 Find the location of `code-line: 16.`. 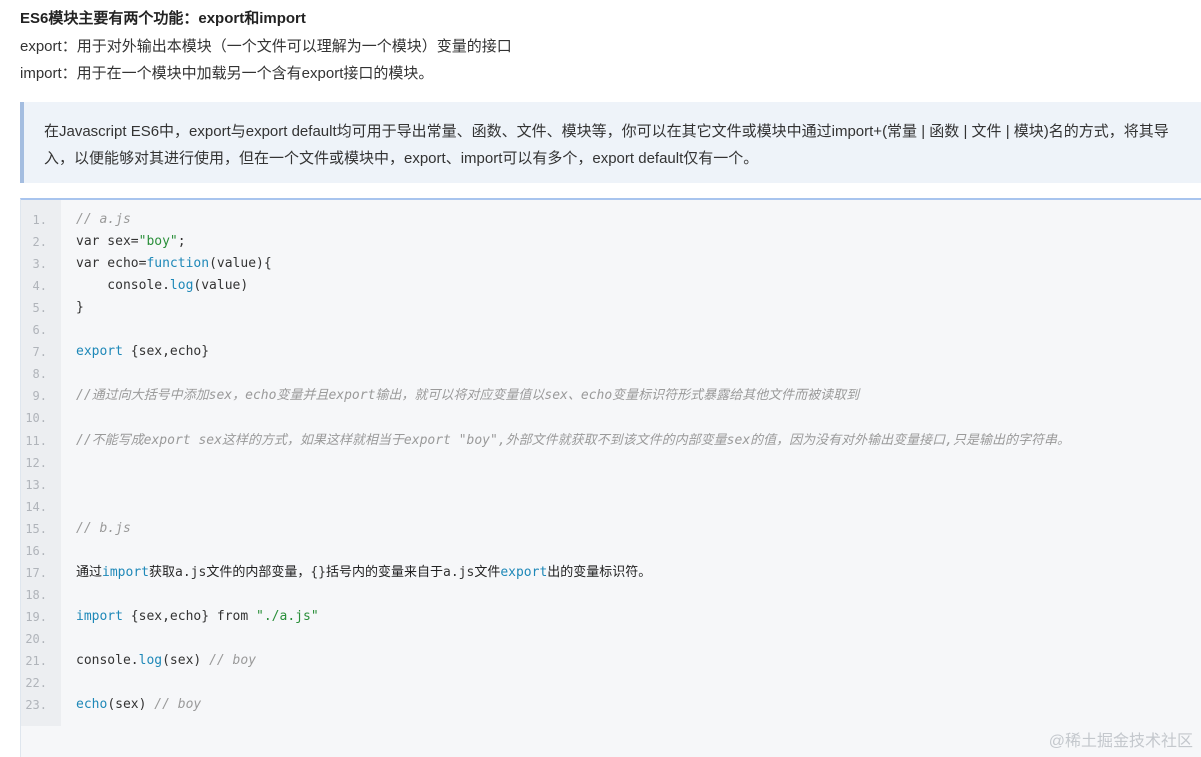

code-line: 16. is located at coordinates (611, 551).